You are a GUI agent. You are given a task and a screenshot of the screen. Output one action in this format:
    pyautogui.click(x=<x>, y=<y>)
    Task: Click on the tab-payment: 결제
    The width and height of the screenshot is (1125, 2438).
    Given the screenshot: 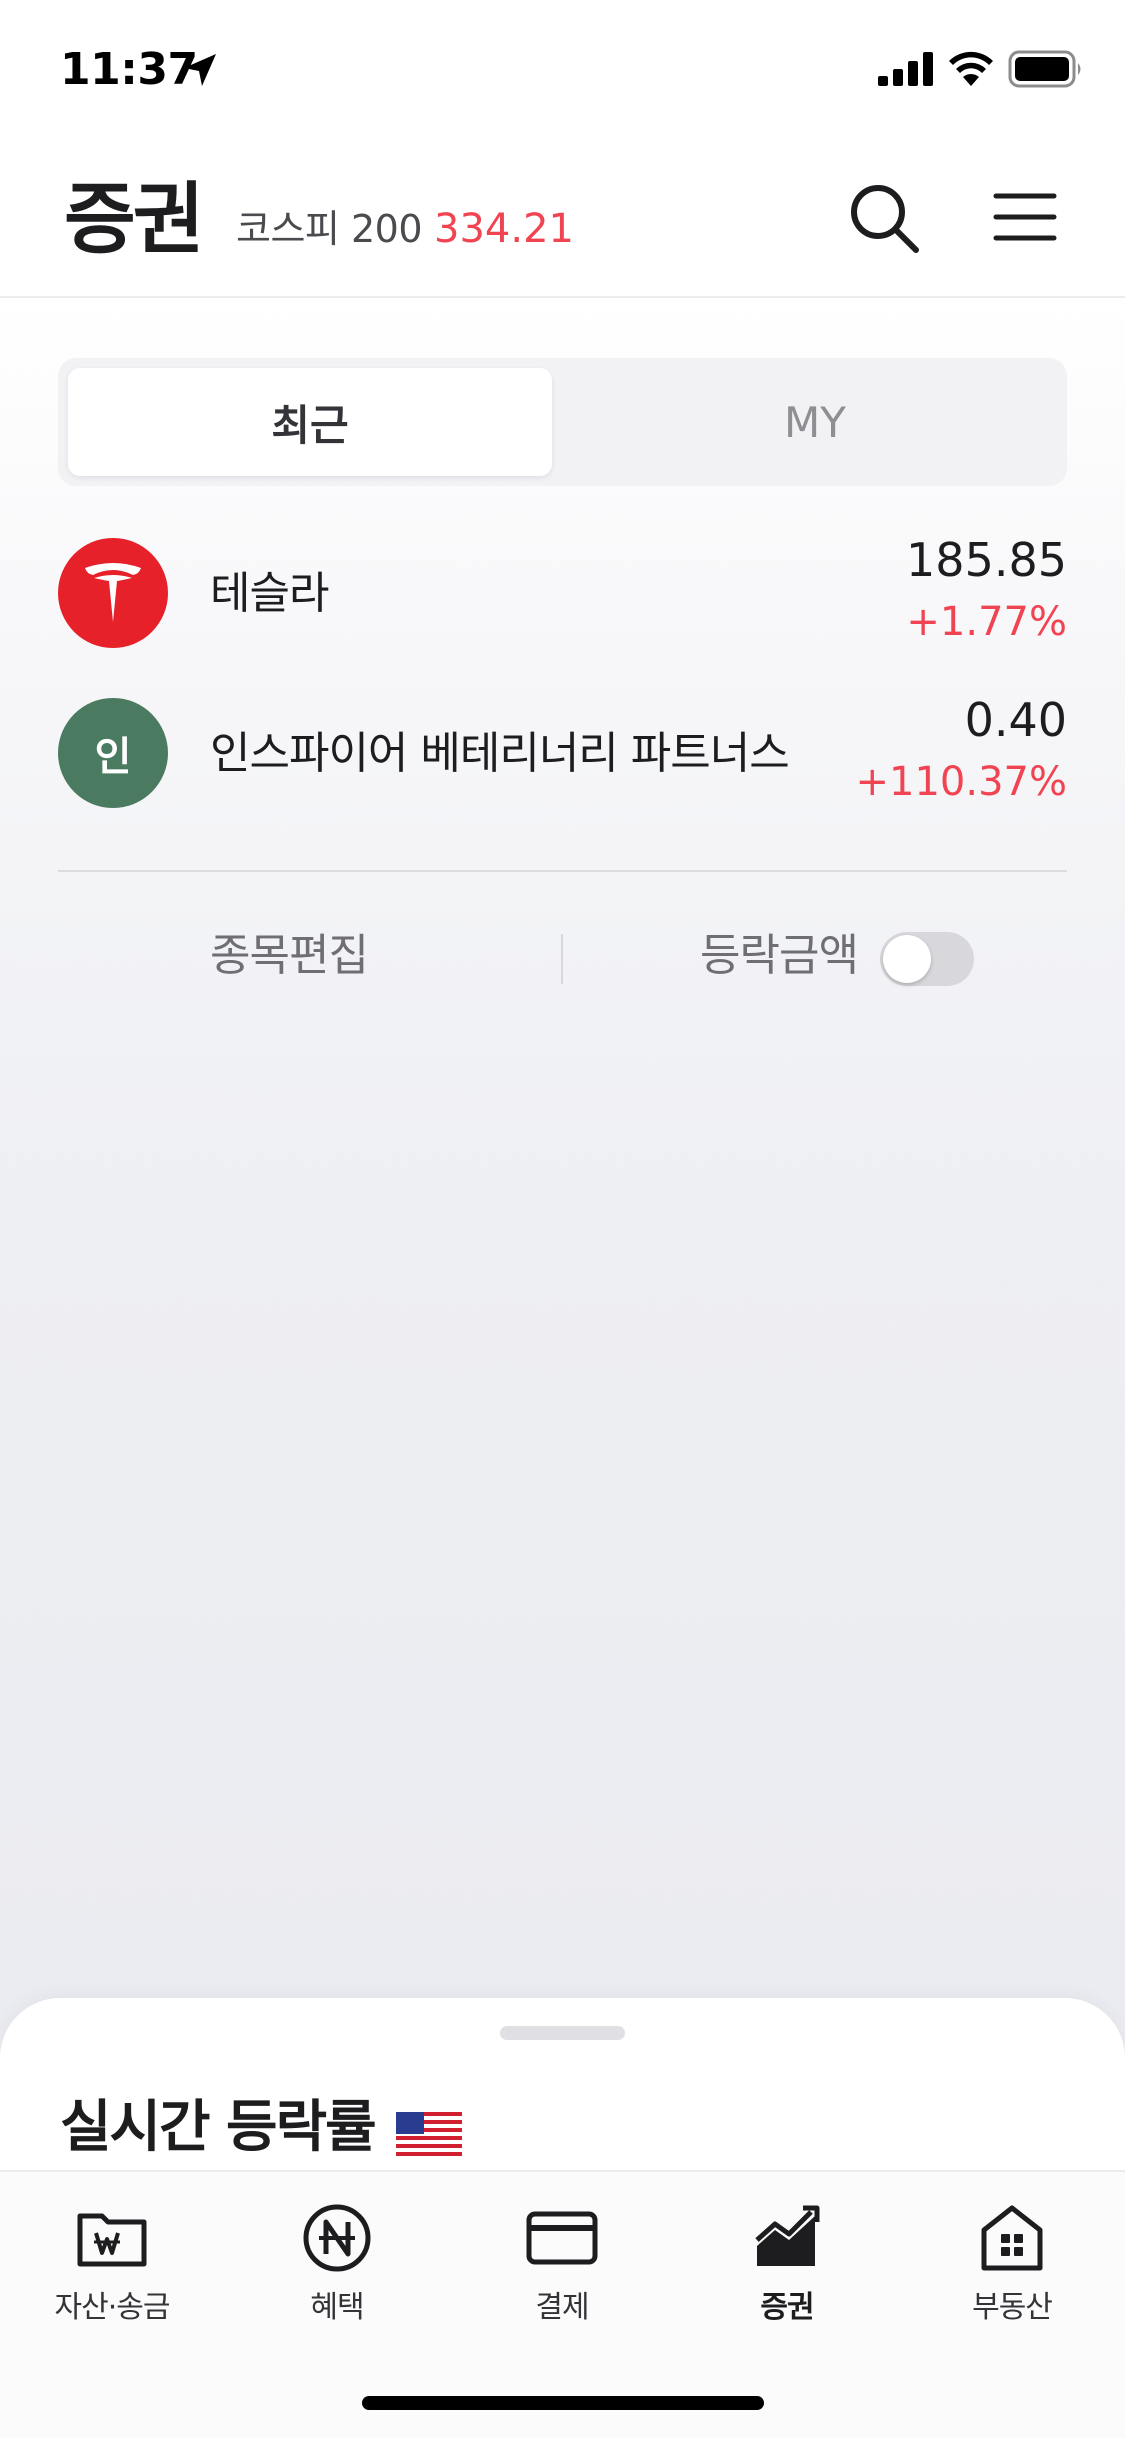 What is the action you would take?
    pyautogui.click(x=562, y=2275)
    